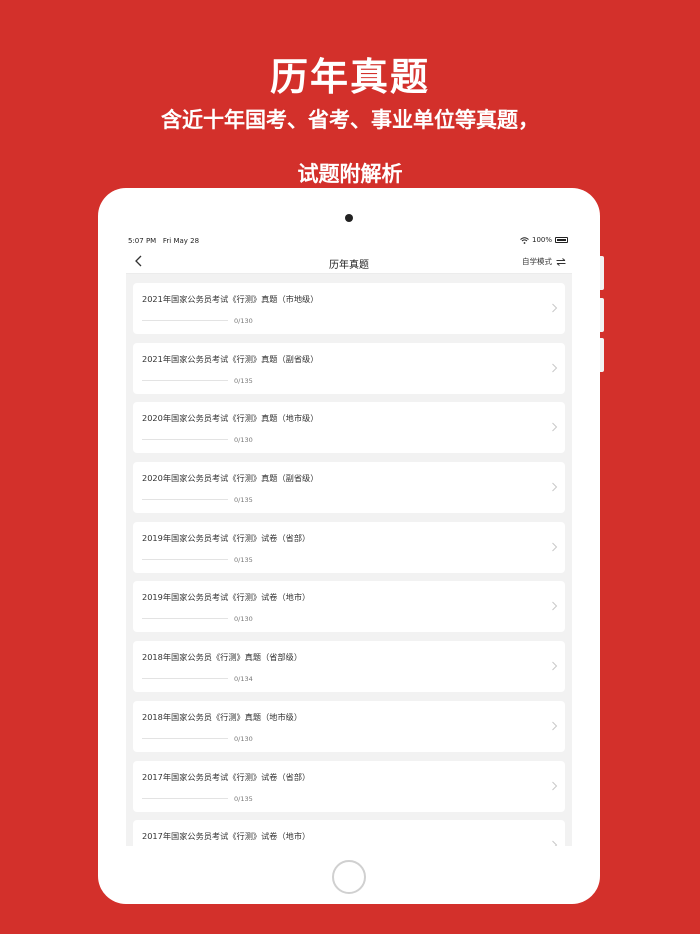 The image size is (700, 934). Describe the element at coordinates (602, 273) in the screenshot. I see `volume-up-button` at that location.